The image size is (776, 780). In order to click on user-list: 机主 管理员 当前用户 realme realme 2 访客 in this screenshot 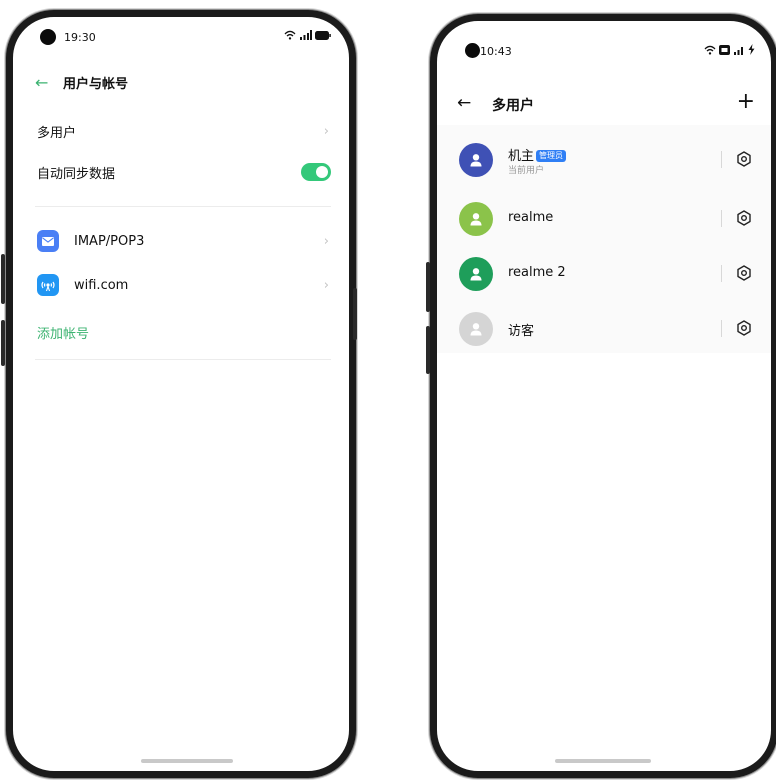, I will do `click(604, 239)`.